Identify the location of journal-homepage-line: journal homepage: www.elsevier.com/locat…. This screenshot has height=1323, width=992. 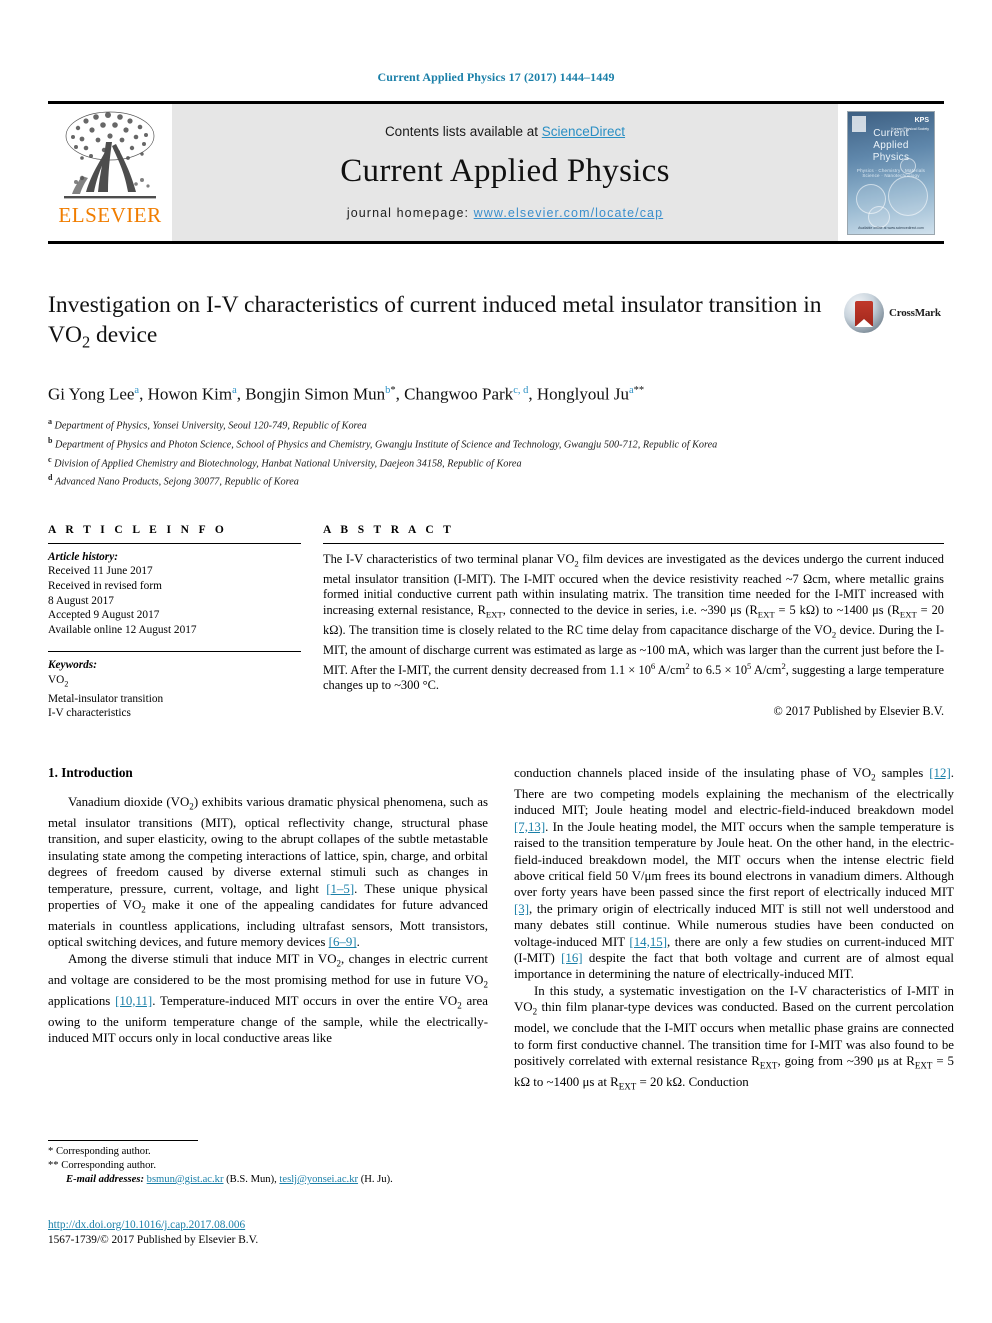
(505, 213).